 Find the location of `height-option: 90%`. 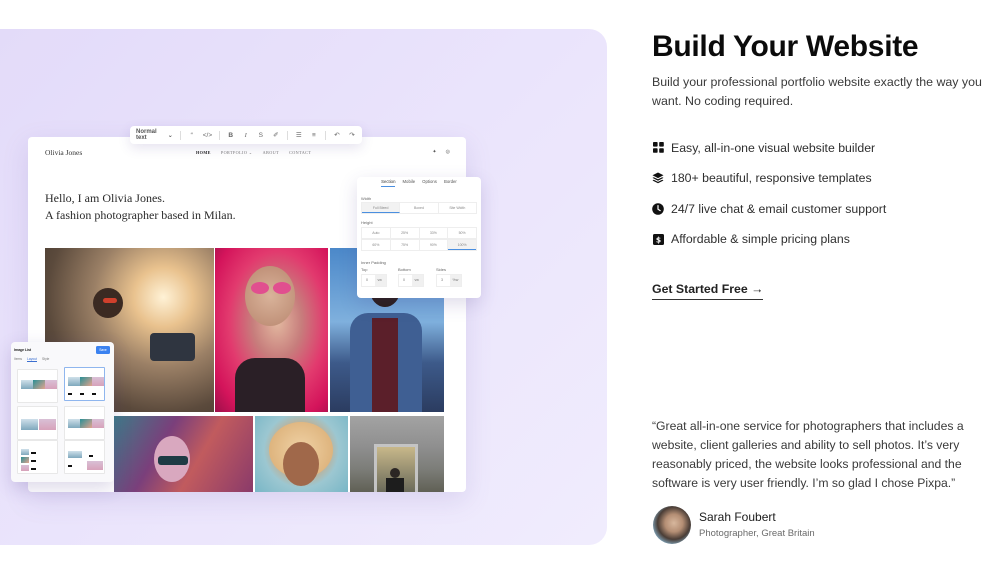

height-option: 90% is located at coordinates (434, 245).